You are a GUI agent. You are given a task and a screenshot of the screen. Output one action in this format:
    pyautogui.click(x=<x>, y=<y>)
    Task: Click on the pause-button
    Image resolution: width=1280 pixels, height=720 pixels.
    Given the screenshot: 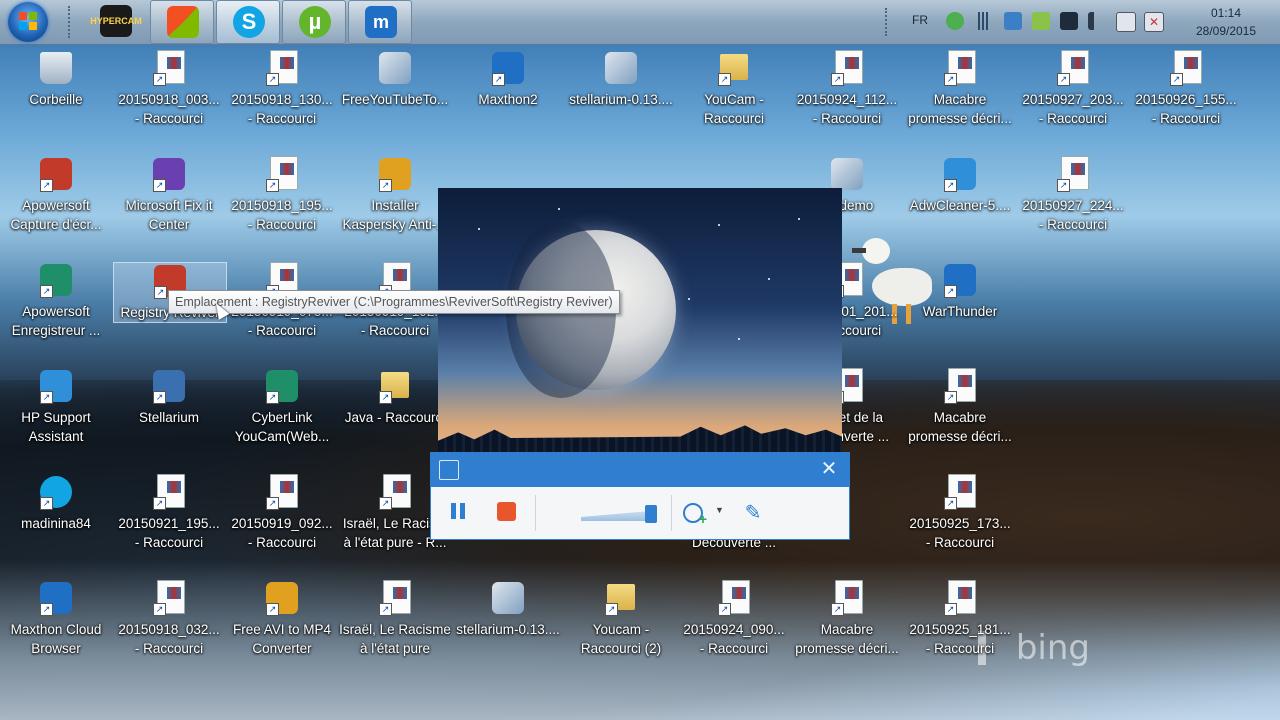 What is the action you would take?
    pyautogui.click(x=458, y=512)
    